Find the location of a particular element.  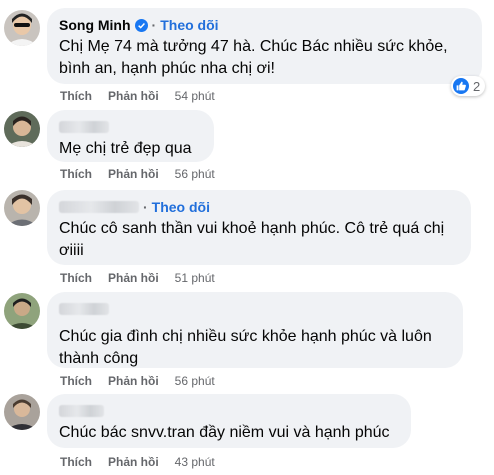

verified-badge-icon is located at coordinates (141, 25).